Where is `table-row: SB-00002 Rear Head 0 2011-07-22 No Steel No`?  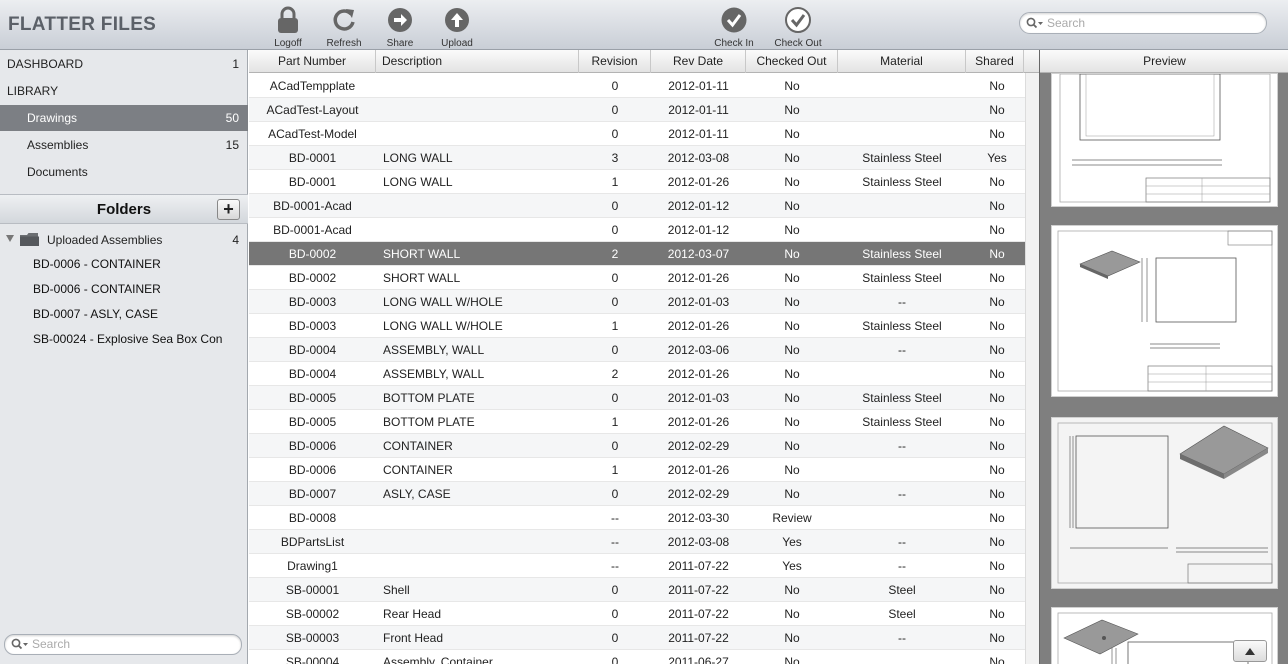
table-row: SB-00002 Rear Head 0 2011-07-22 No Steel No is located at coordinates (644, 614).